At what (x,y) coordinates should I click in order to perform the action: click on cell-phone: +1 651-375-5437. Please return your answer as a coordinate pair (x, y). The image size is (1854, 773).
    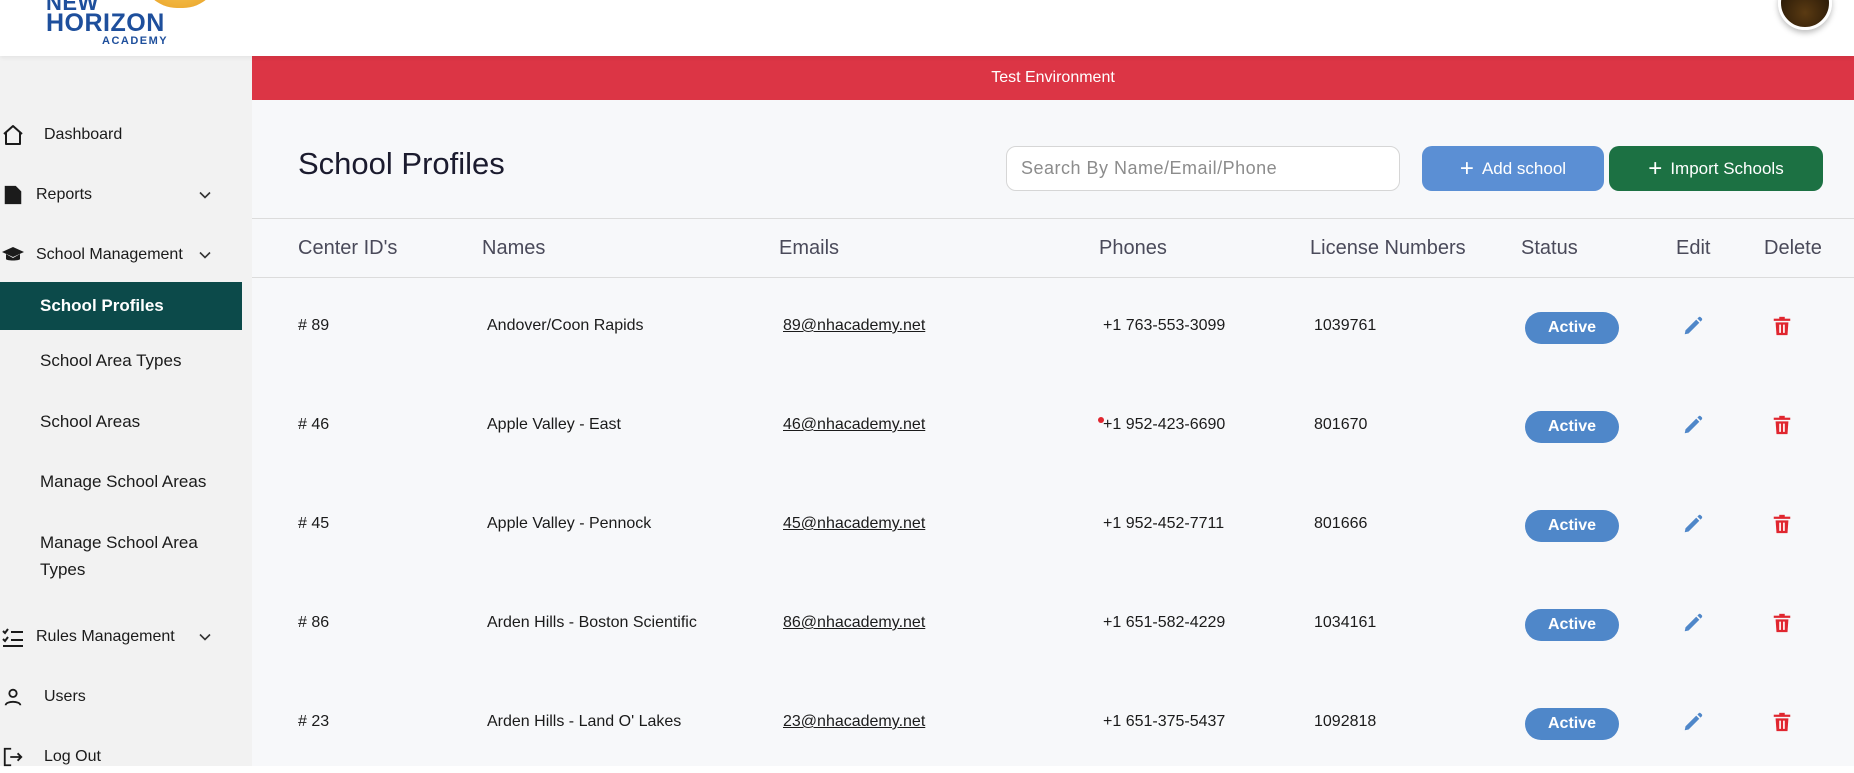
    Looking at the image, I should click on (1164, 721).